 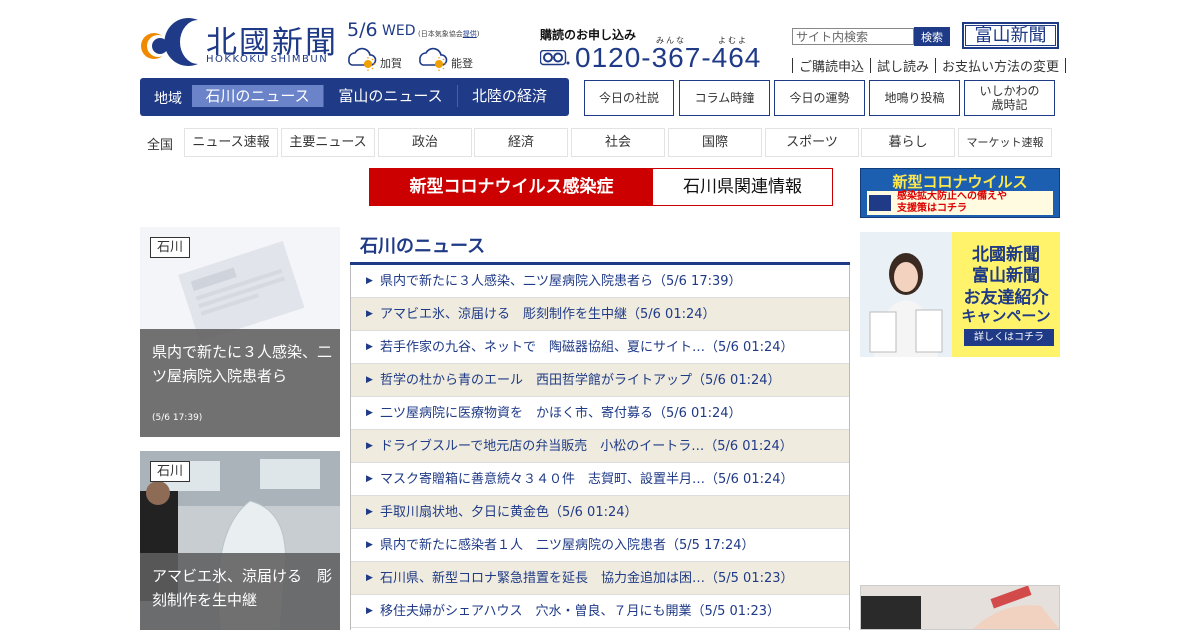 What do you see at coordinates (932, 208) in the screenshot?
I see `ad-corona-line2: 支援策はコチラ` at bounding box center [932, 208].